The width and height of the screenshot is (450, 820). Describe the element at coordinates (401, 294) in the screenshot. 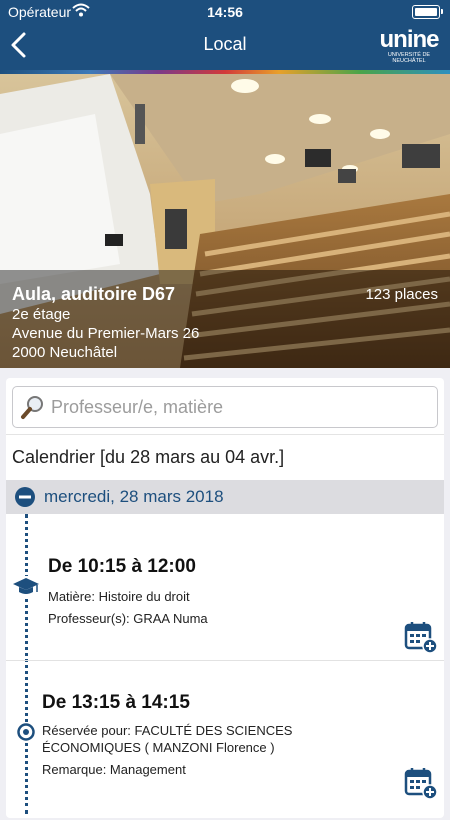

I see `room-capacity: 123 places` at that location.